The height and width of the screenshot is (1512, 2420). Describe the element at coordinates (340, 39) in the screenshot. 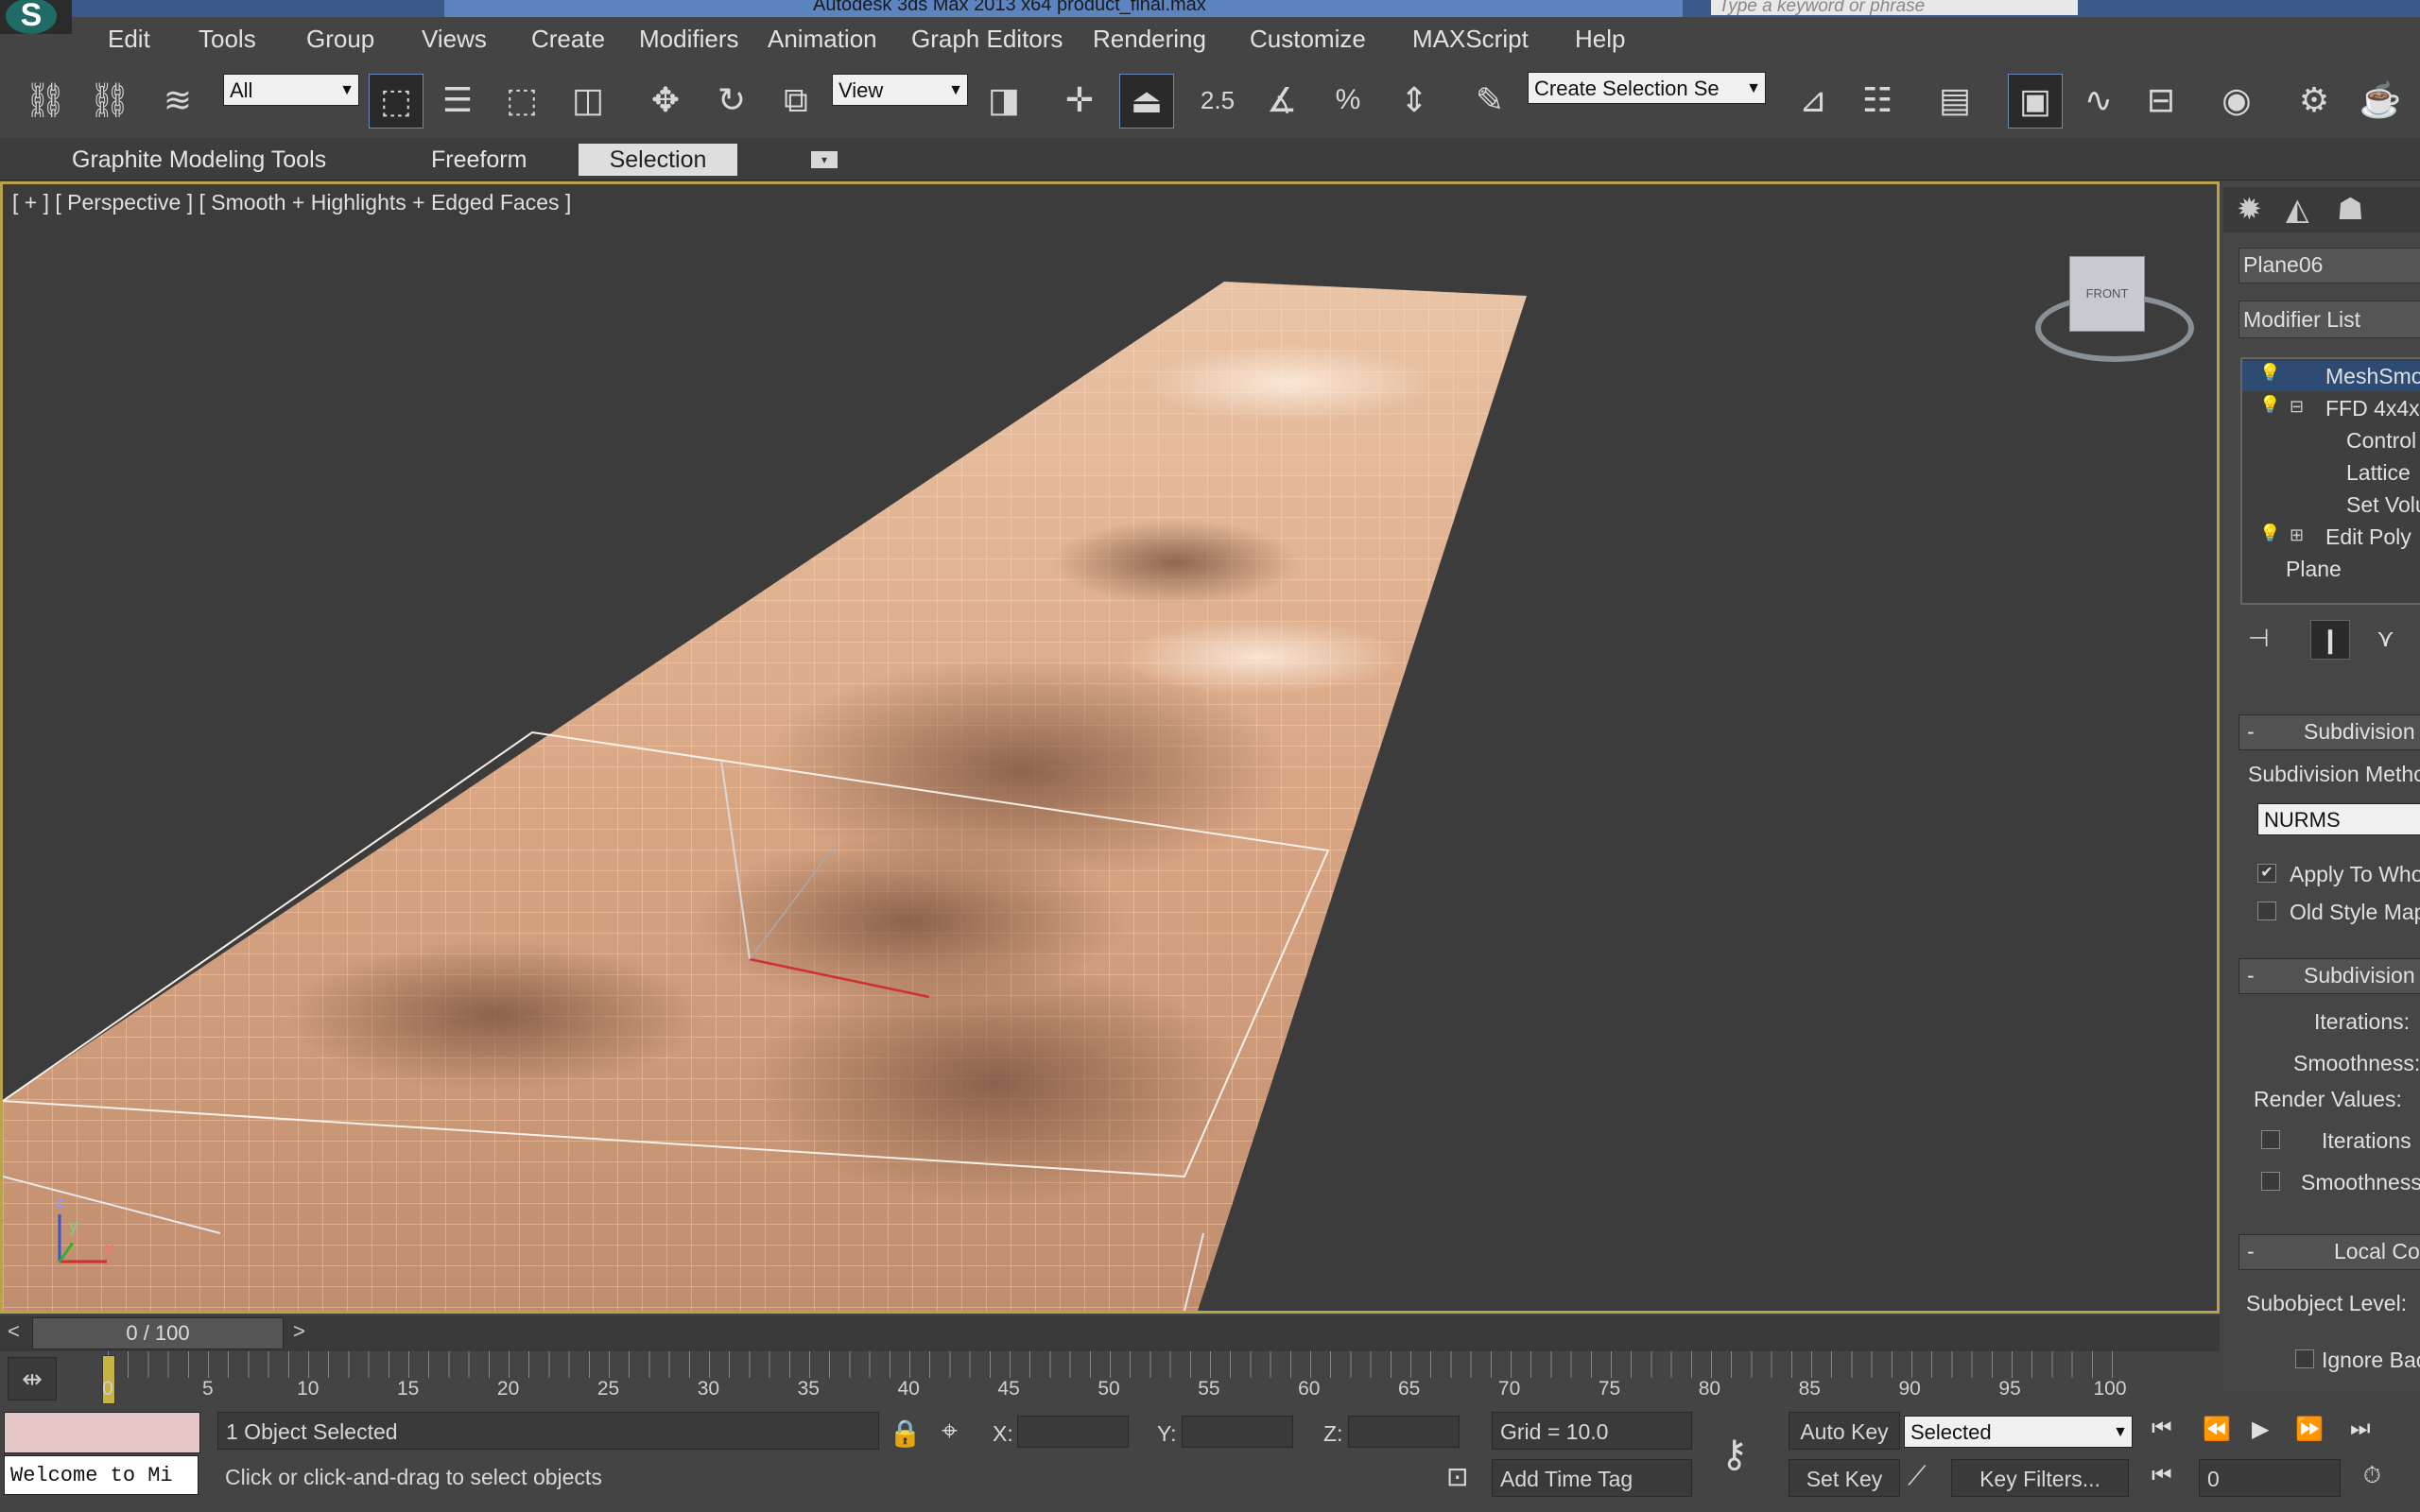

I see `menu-group: Group` at that location.